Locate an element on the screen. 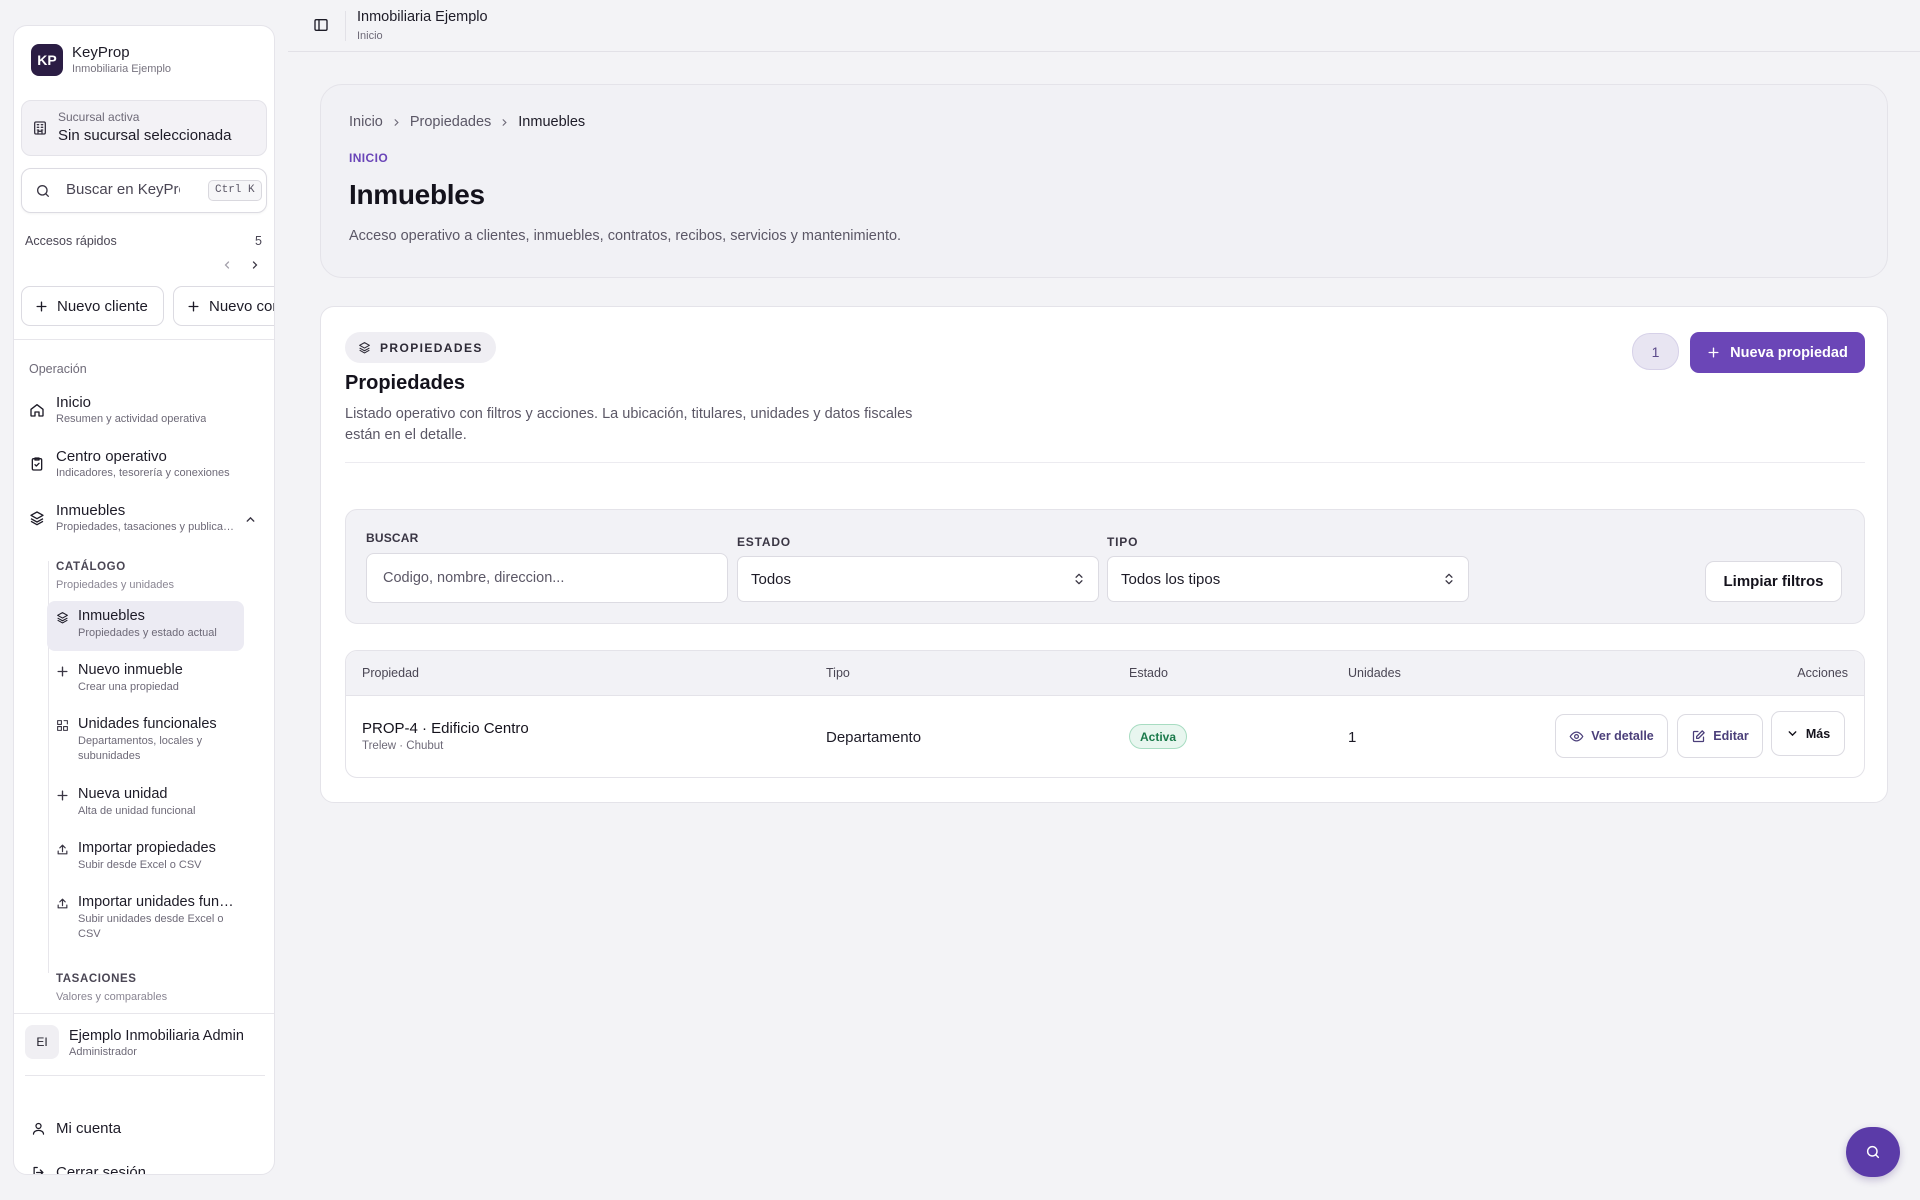 The width and height of the screenshot is (1920, 1200). chevron-down-icon is located at coordinates (1792, 733).